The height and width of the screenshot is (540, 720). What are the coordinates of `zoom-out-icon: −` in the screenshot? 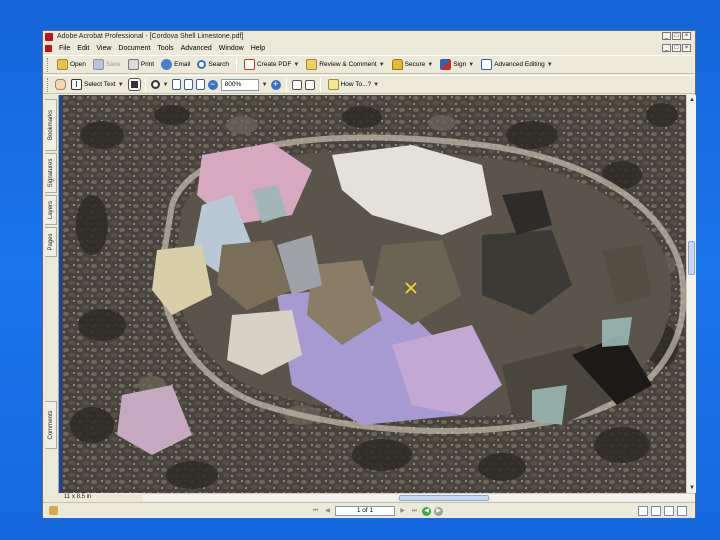 It's located at (212, 84).